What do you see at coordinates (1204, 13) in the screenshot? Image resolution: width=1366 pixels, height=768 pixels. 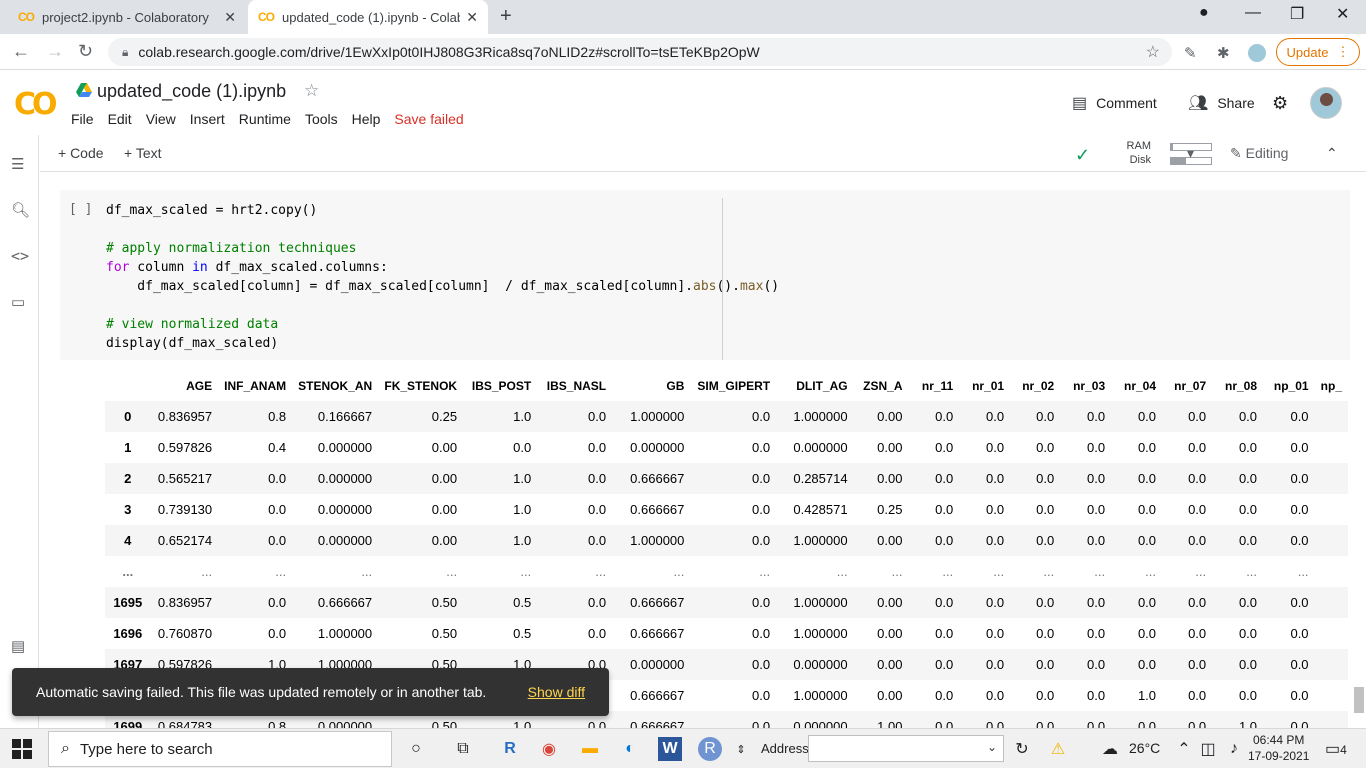 I see `browser-profile-menu-icon: ●` at bounding box center [1204, 13].